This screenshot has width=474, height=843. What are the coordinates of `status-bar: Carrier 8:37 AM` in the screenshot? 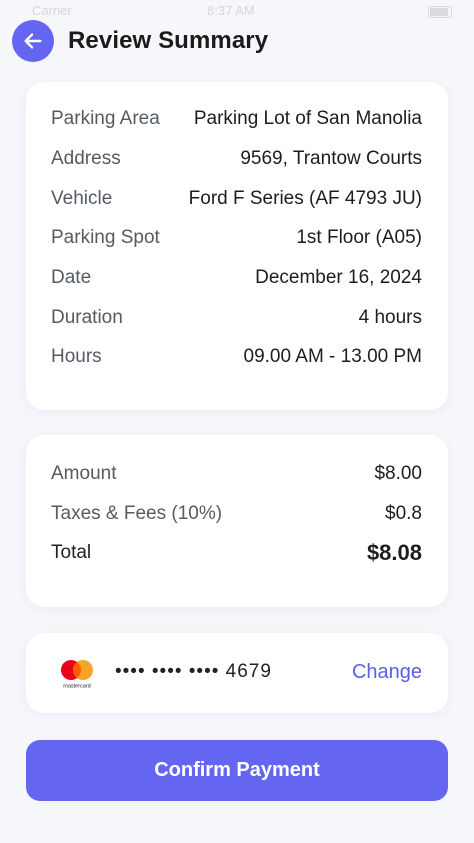 It's located at (237, 11).